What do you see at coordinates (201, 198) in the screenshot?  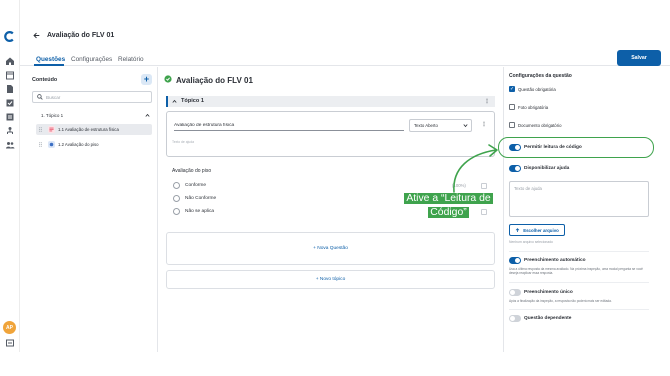 I see `option-label: Não Conforme` at bounding box center [201, 198].